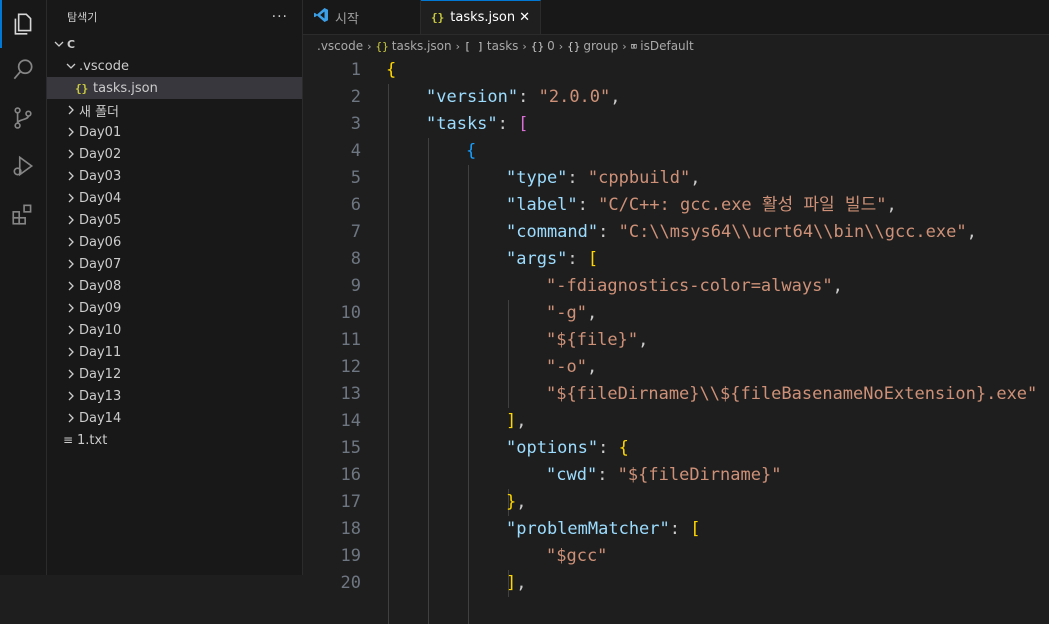 This screenshot has width=1049, height=624. What do you see at coordinates (350, 313) in the screenshot?
I see `line-number: 10` at bounding box center [350, 313].